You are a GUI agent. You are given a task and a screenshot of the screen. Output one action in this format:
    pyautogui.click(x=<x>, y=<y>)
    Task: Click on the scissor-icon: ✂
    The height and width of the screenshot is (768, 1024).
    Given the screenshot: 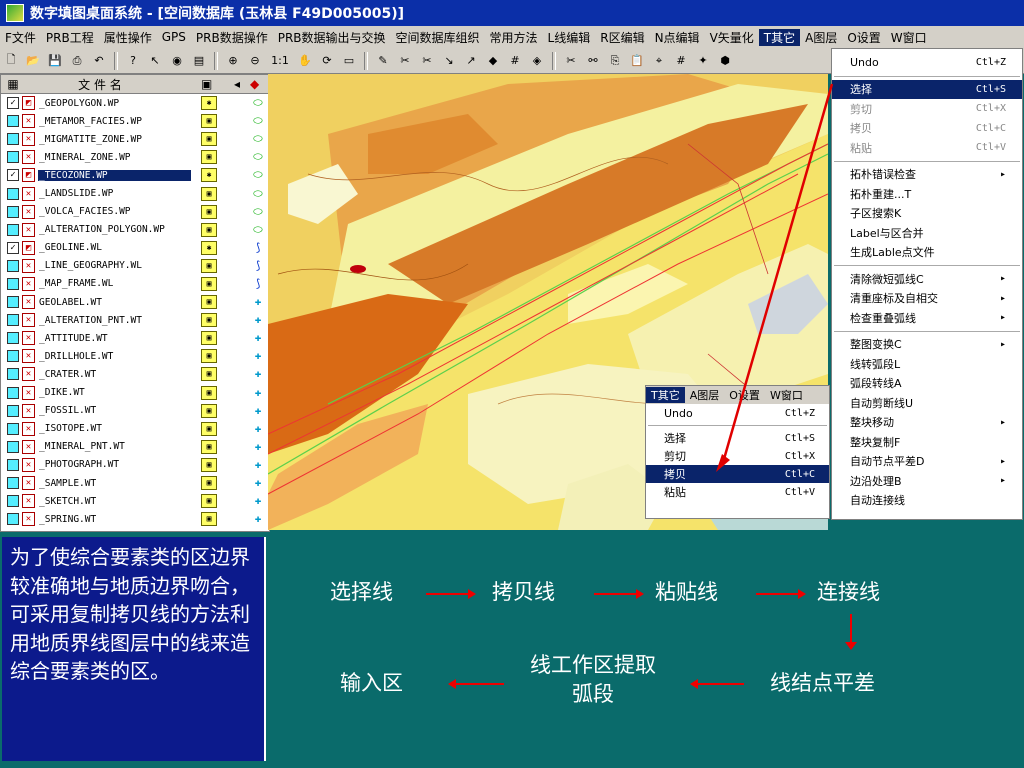 What is the action you would take?
    pyautogui.click(x=571, y=61)
    